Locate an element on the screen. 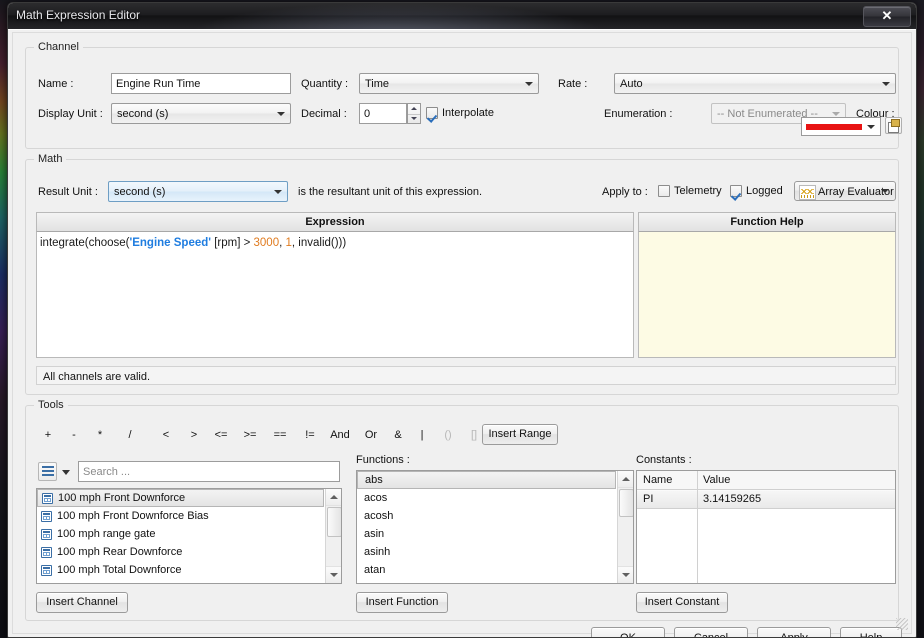 Image resolution: width=924 pixels, height=638 pixels. ok-button: OK is located at coordinates (628, 632).